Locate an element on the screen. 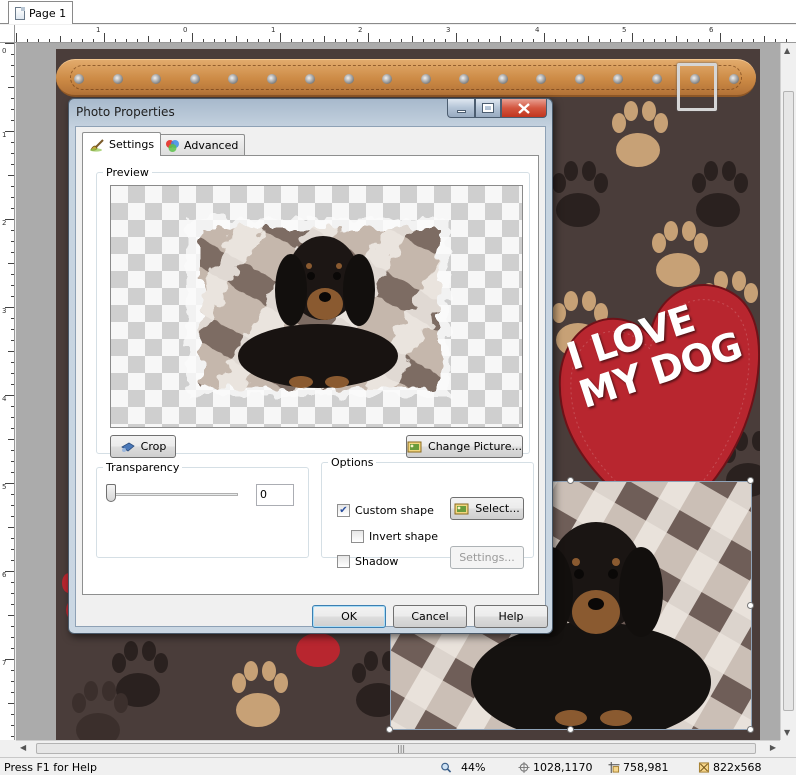 The width and height of the screenshot is (796, 775). cancel-button-label: Cancel is located at coordinates (430, 616).